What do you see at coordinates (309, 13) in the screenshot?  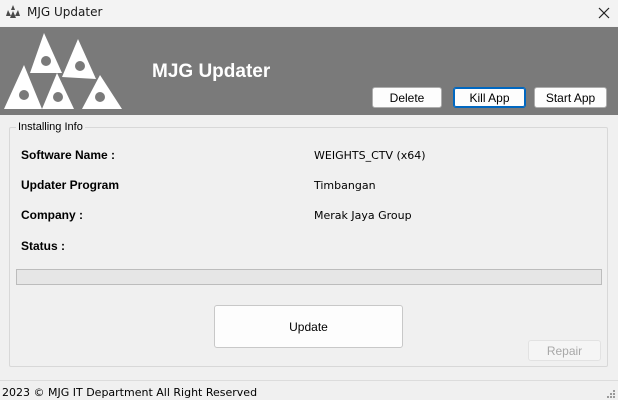 I see `title-bar: MJG Updater` at bounding box center [309, 13].